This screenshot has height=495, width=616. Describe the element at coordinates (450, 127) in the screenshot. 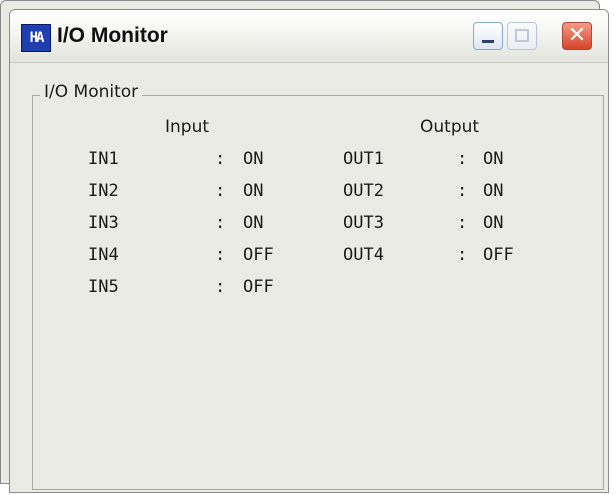

I see `output-column-header: Output` at that location.